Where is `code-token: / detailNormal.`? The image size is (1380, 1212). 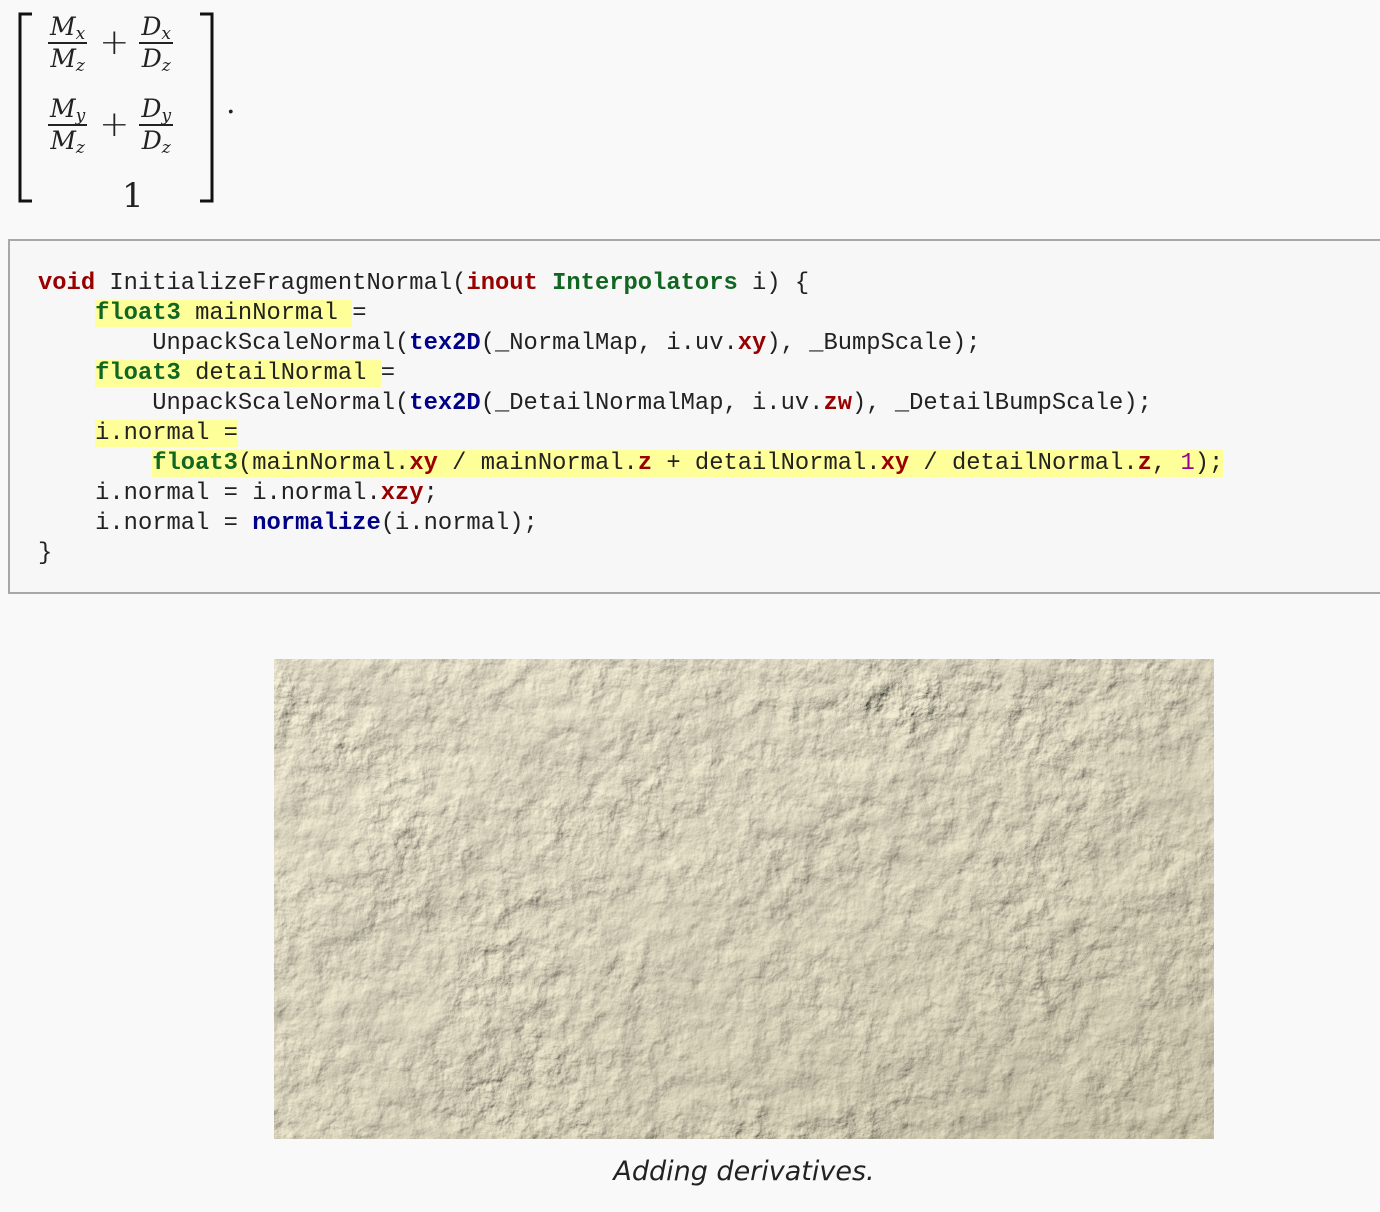
code-token: / detailNormal. is located at coordinates (1023, 463).